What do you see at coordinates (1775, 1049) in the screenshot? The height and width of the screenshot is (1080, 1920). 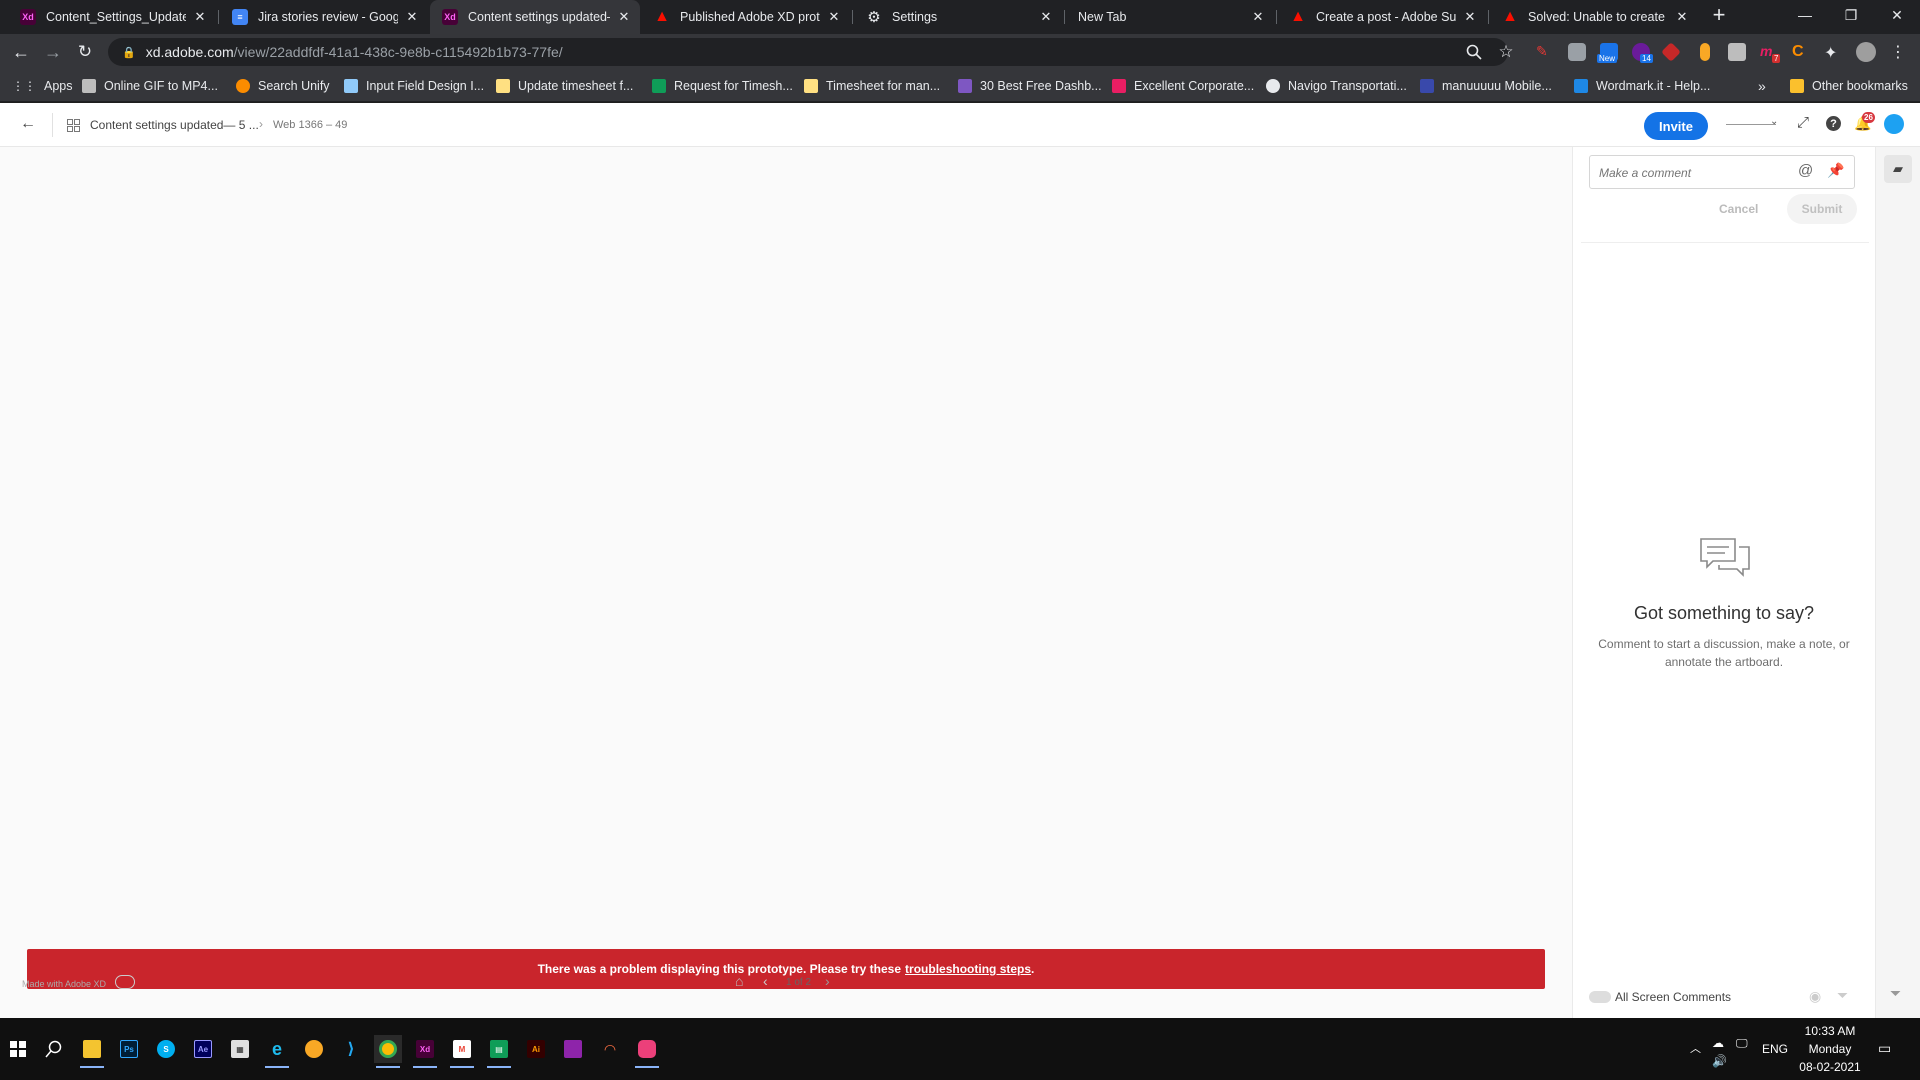 I see `language-indicator: ENG` at bounding box center [1775, 1049].